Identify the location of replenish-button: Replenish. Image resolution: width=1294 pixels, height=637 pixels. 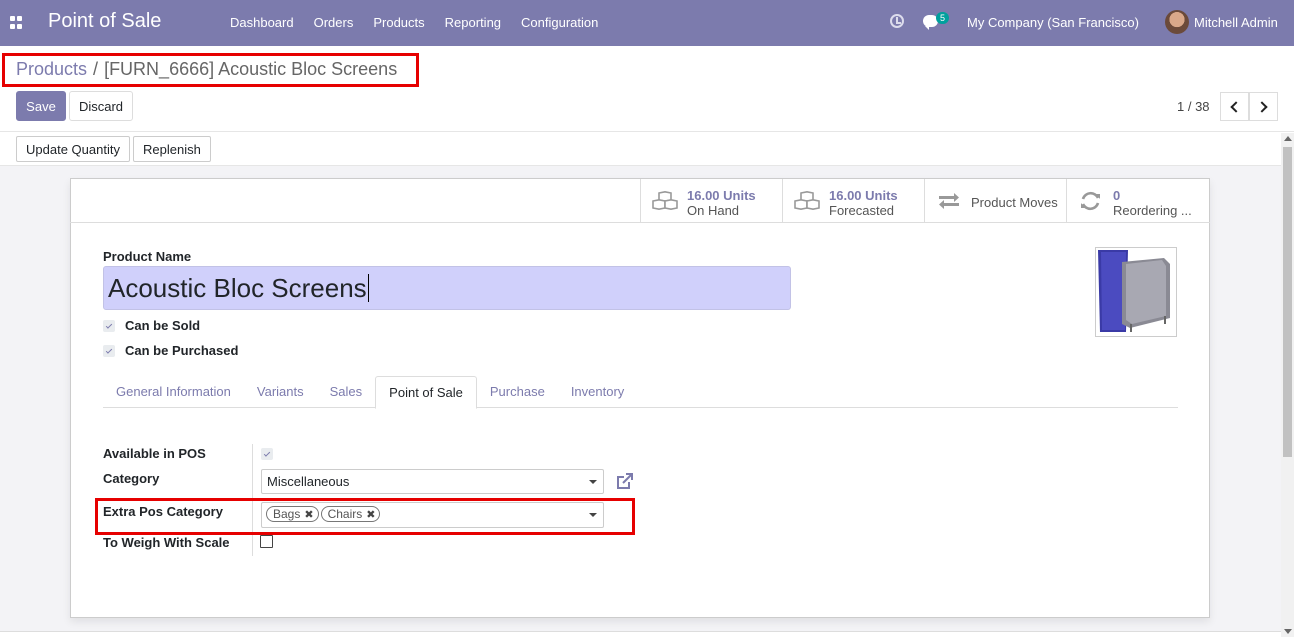
(172, 149).